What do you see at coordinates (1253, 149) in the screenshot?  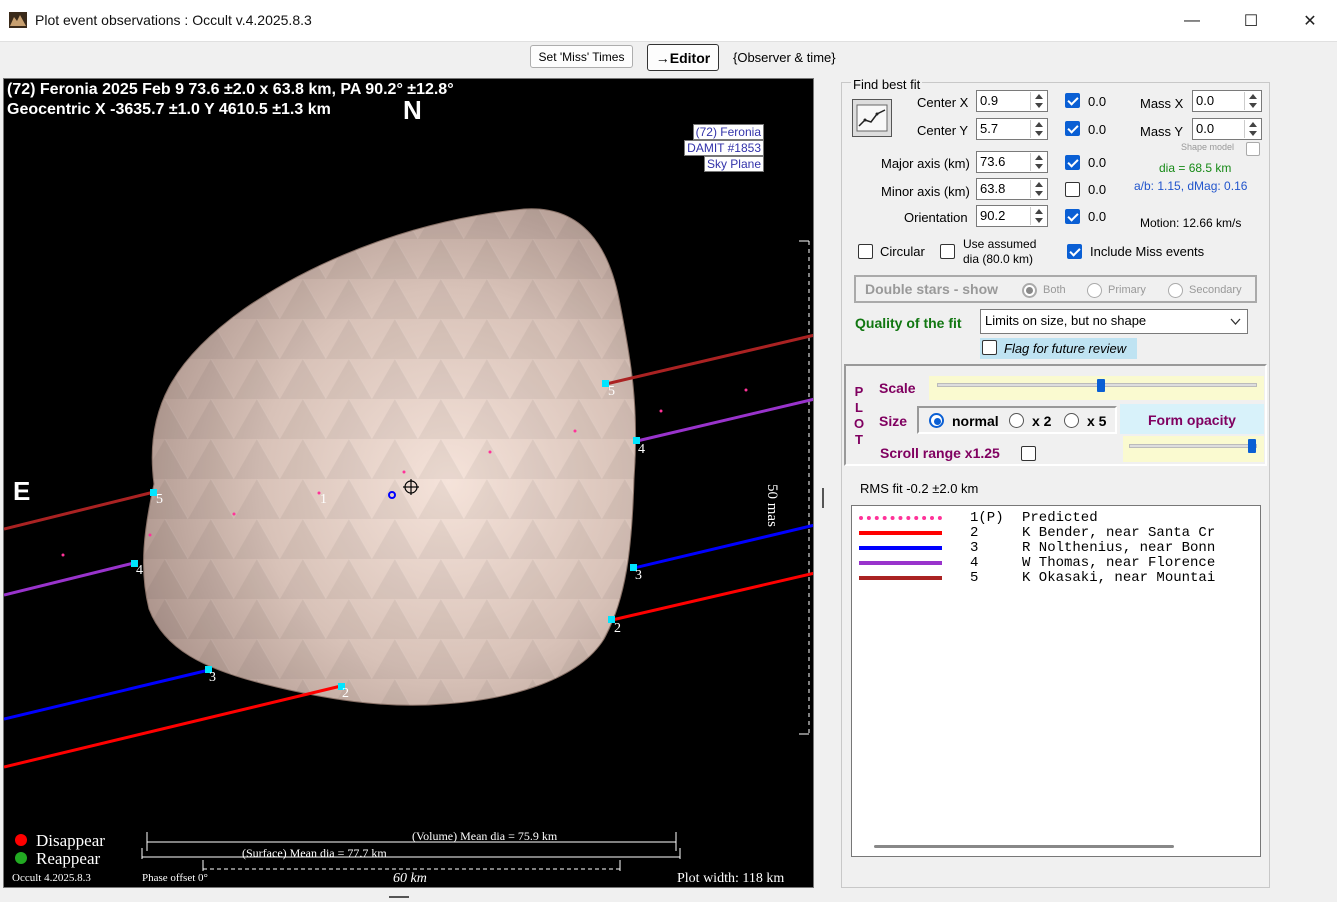 I see `shape-model-checkbox` at bounding box center [1253, 149].